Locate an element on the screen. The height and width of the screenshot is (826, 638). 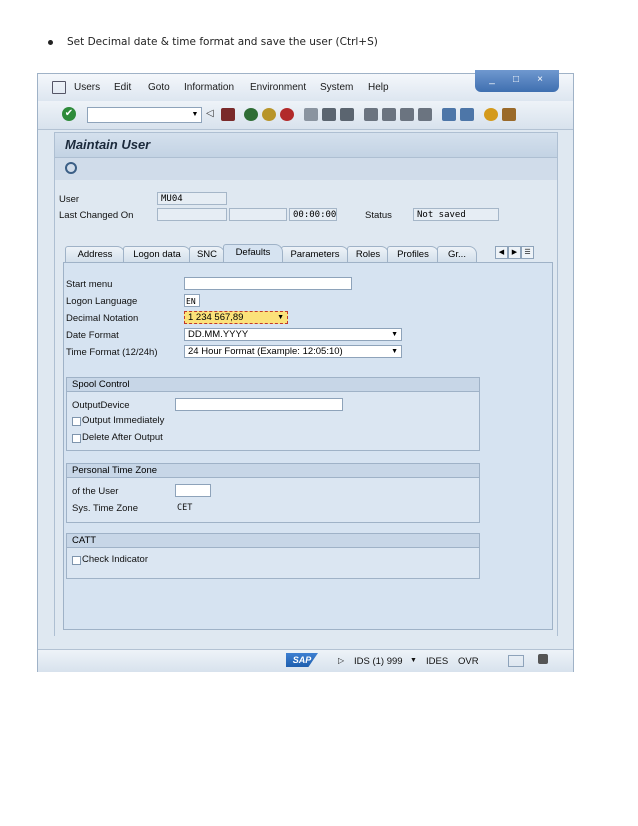
next-page-icon is located at coordinates (407, 114).